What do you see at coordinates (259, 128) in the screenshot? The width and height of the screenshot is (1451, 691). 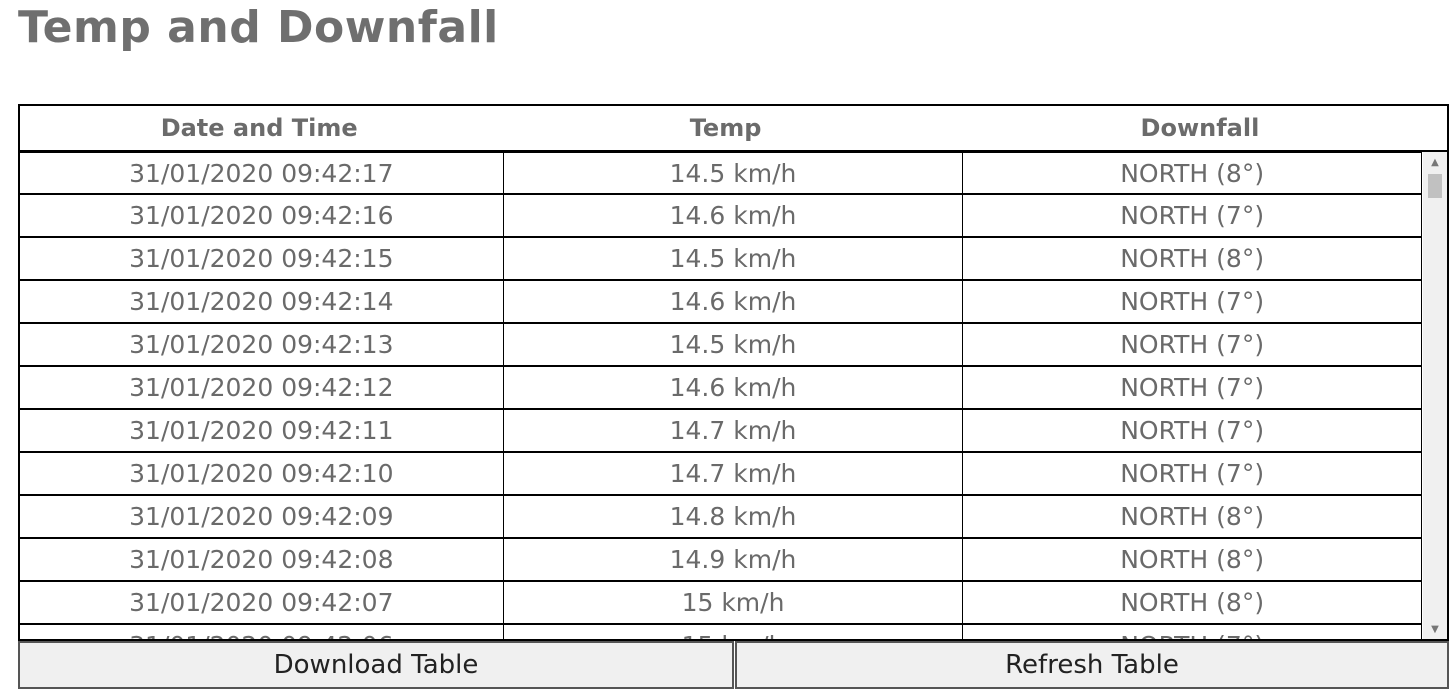 I see `column-header-date-time: Date and Time` at bounding box center [259, 128].